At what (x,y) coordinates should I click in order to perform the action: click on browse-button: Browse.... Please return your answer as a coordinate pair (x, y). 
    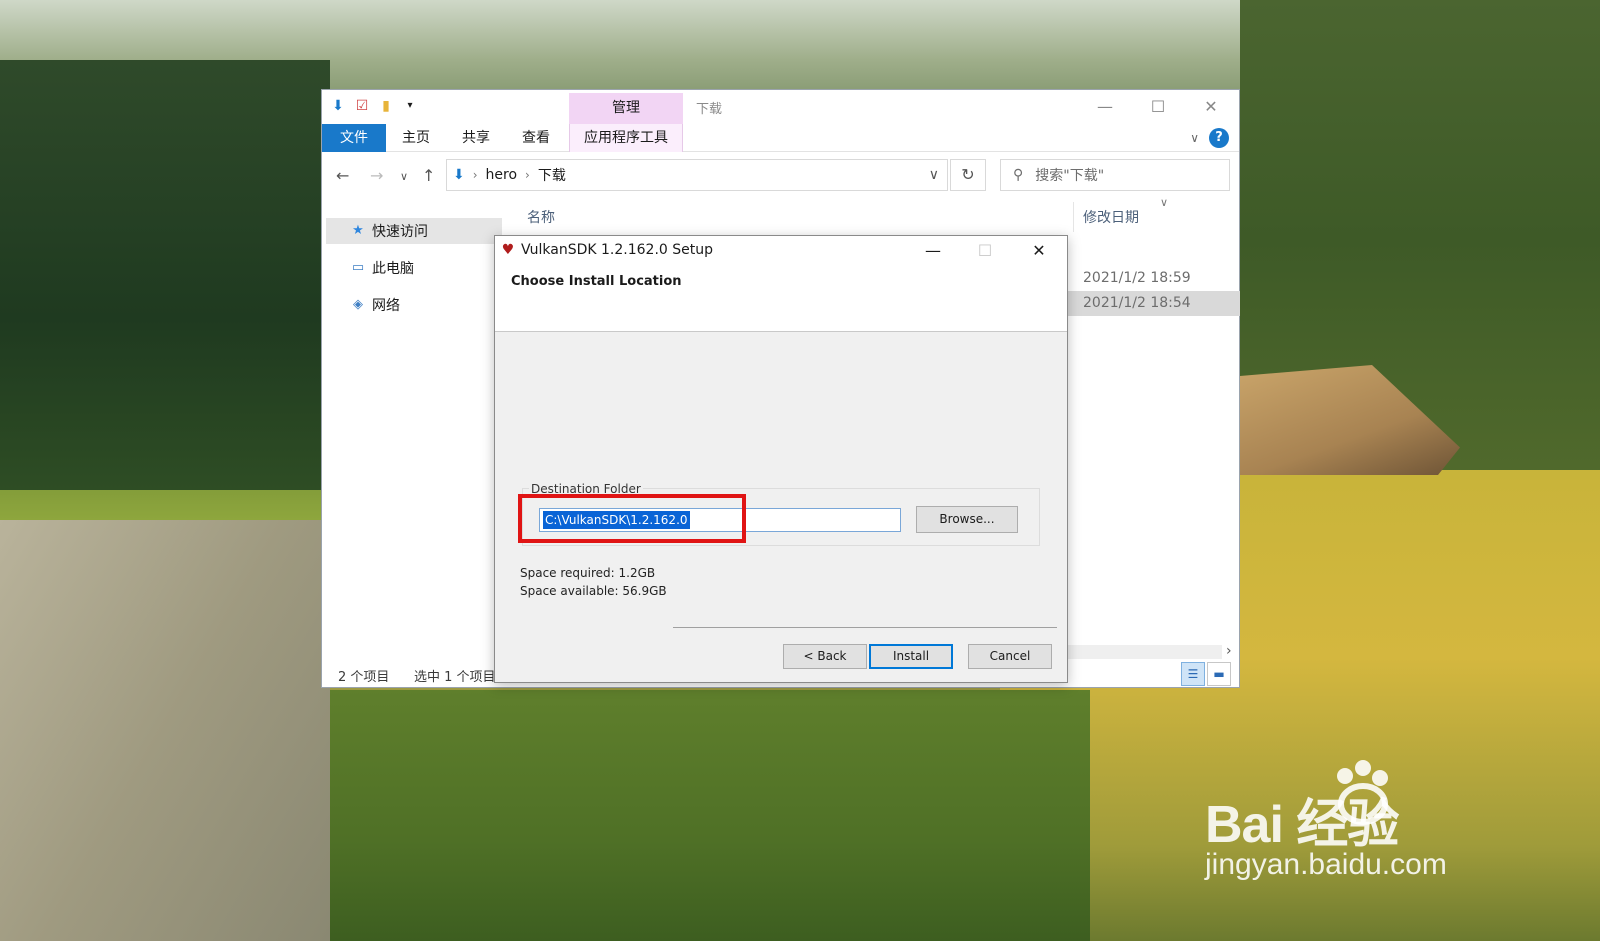
    Looking at the image, I should click on (967, 519).